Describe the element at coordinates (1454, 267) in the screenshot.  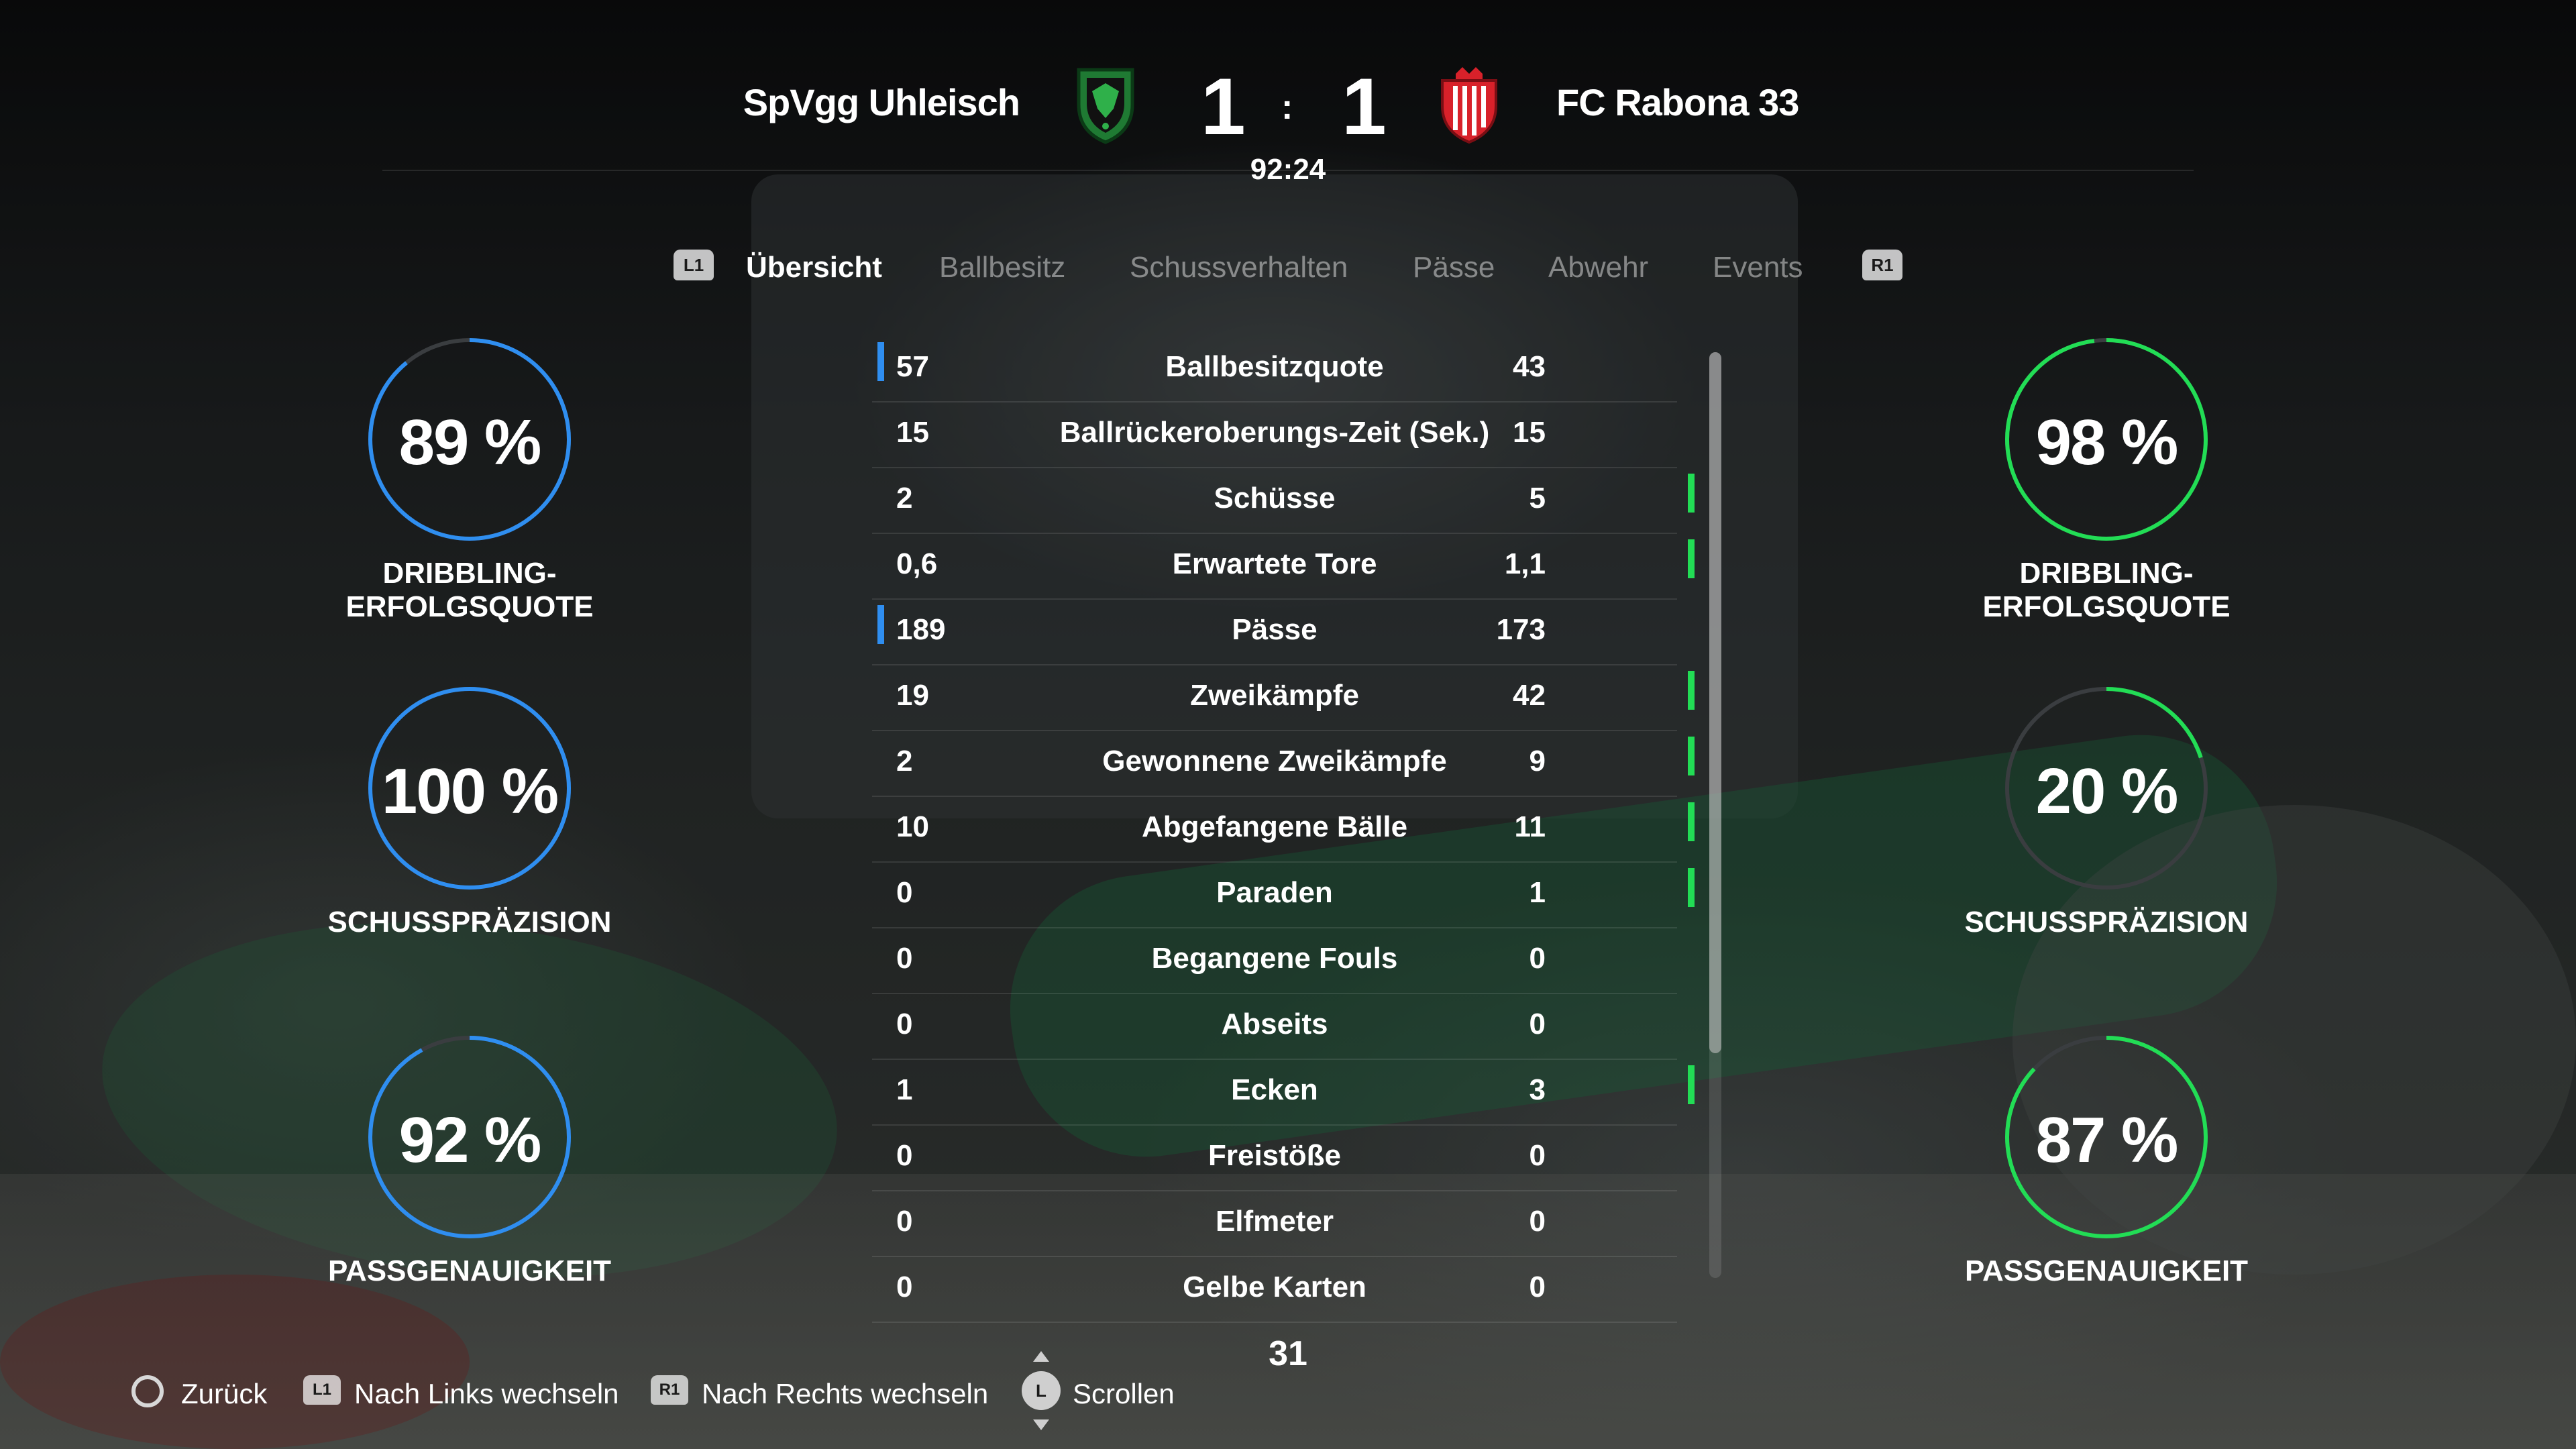
I see `tab-passes: Pässe` at that location.